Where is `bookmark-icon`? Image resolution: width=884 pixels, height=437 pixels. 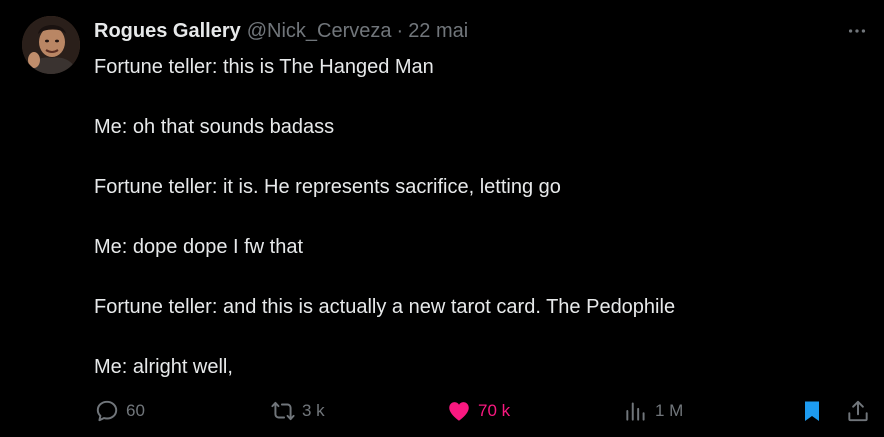 bookmark-icon is located at coordinates (812, 411).